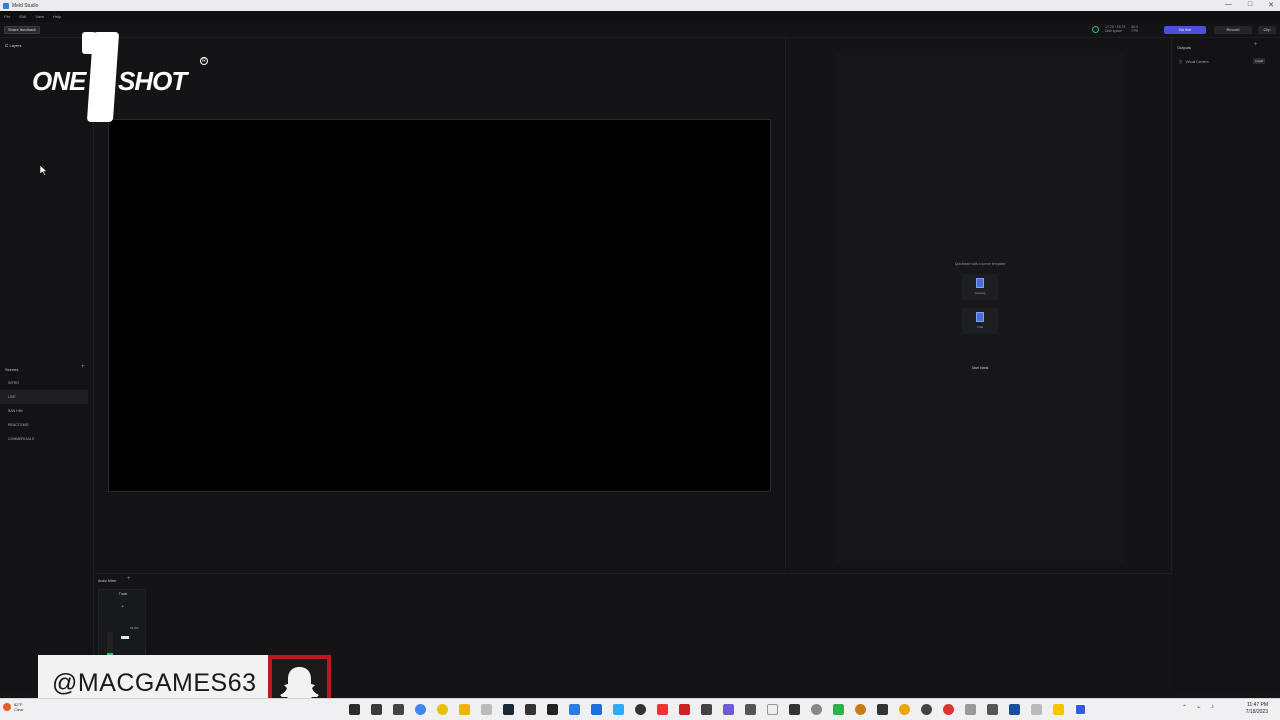 Image resolution: width=1280 pixels, height=720 pixels. What do you see at coordinates (44, 397) in the screenshot?
I see `scene-item-live: LIVE` at bounding box center [44, 397].